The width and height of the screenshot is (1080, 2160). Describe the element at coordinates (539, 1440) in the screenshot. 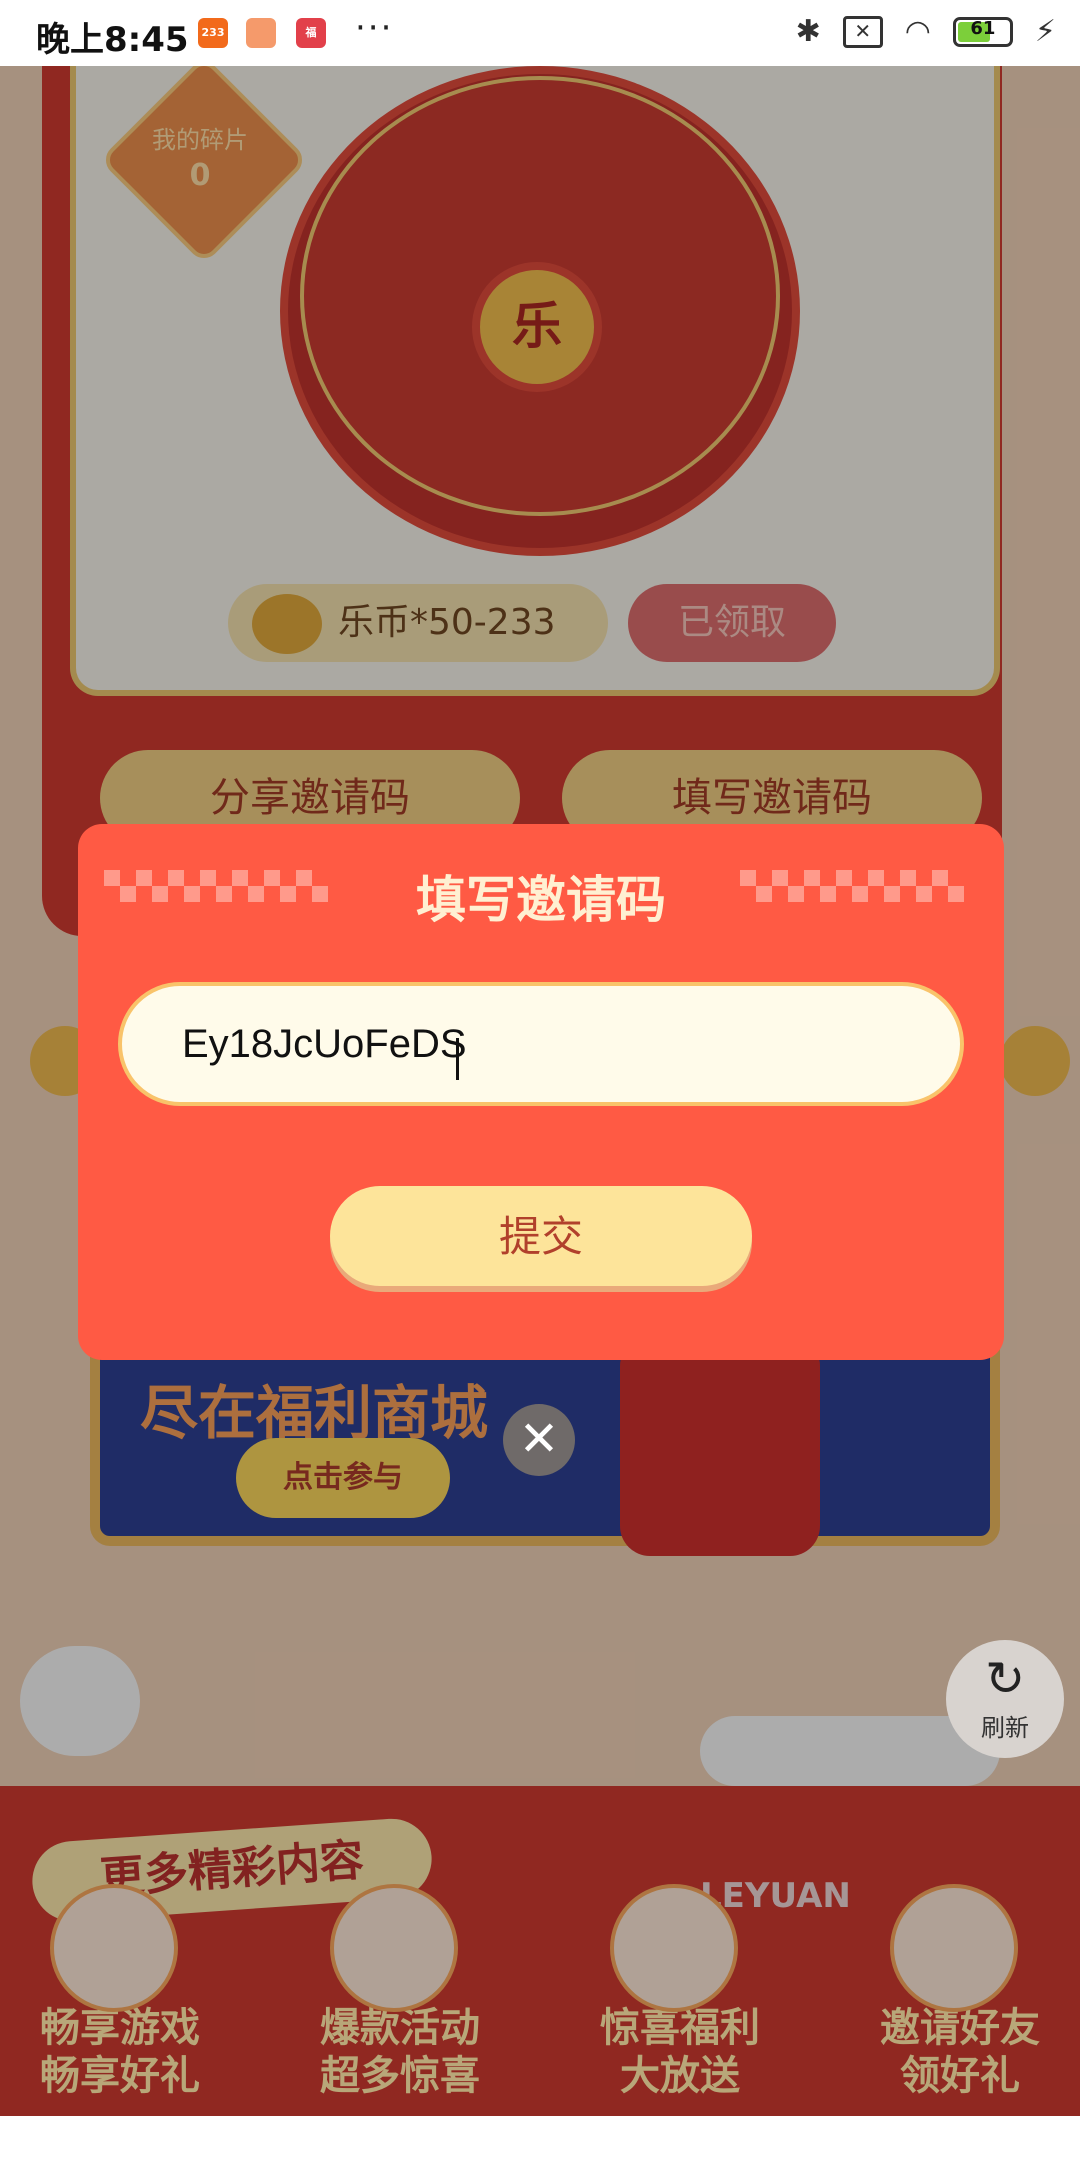

I see `close-icon: ✕` at that location.